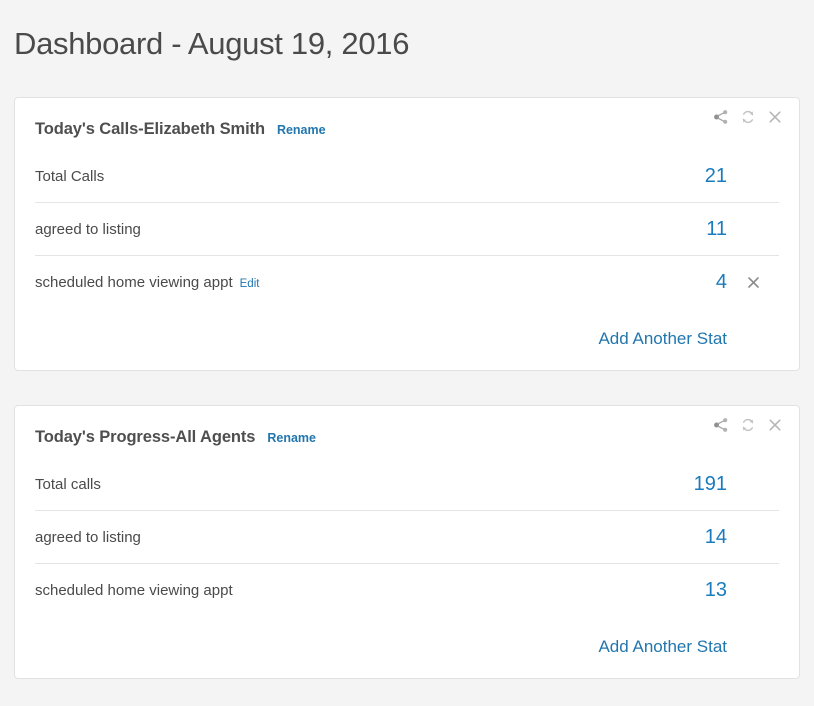 The height and width of the screenshot is (706, 814). What do you see at coordinates (715, 536) in the screenshot?
I see `stat-value: 14` at bounding box center [715, 536].